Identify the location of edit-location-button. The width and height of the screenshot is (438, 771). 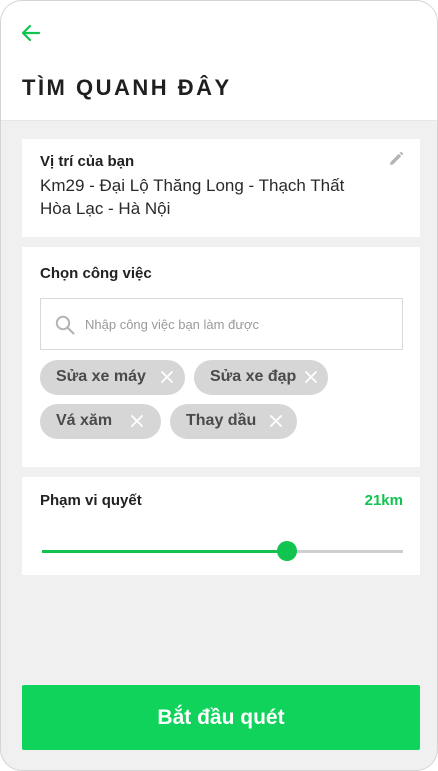
(396, 159).